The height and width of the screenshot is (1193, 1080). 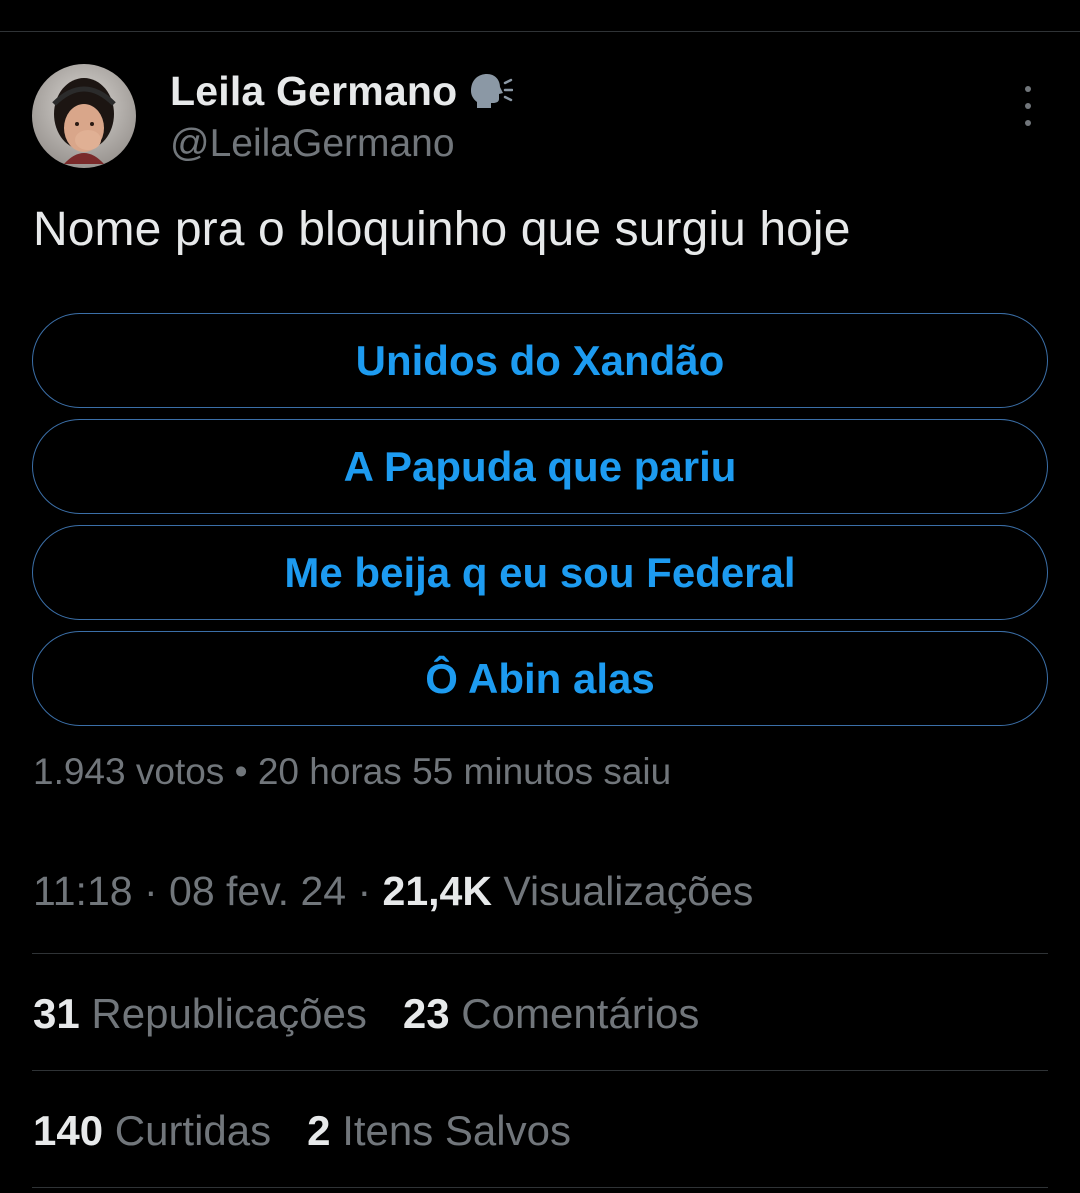 What do you see at coordinates (628, 891) in the screenshot?
I see `views-label: Visualizações` at bounding box center [628, 891].